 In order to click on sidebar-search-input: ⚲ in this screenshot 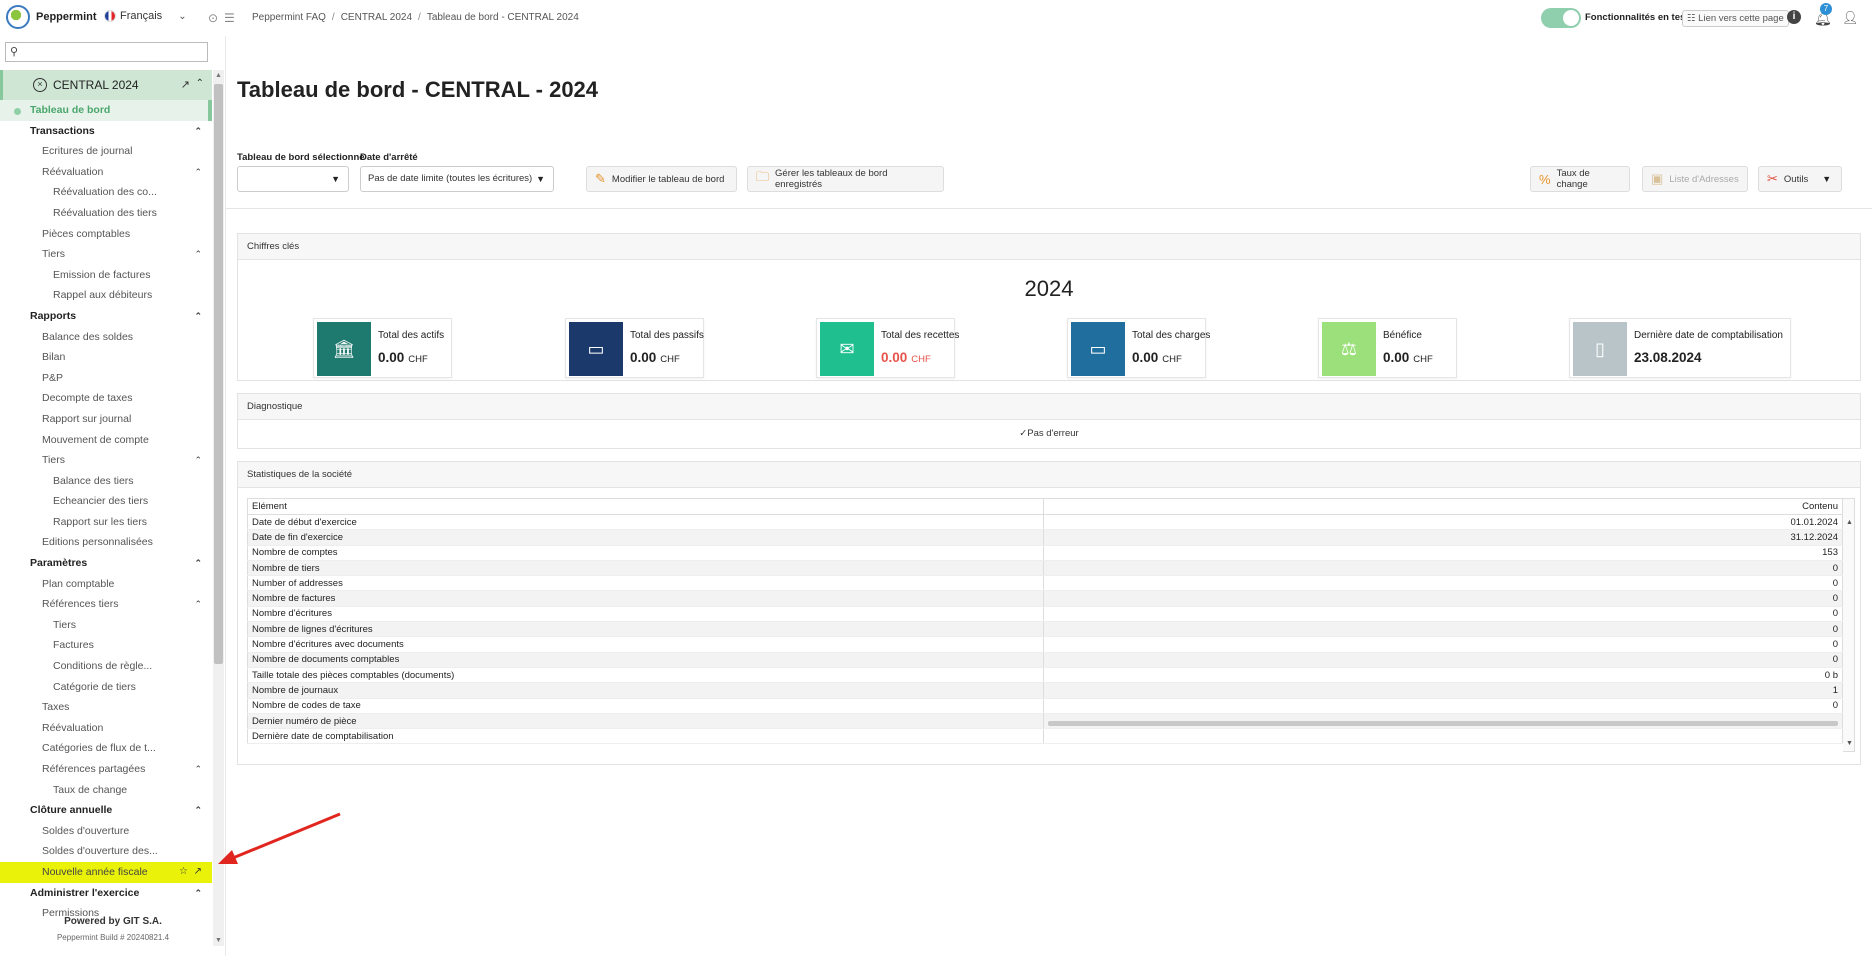, I will do `click(106, 52)`.